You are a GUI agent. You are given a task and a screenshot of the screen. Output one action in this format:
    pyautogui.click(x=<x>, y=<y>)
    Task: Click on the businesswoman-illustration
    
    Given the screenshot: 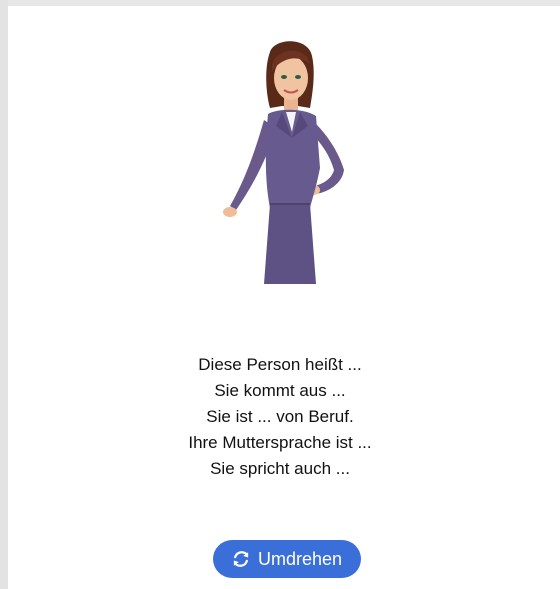 What is the action you would take?
    pyautogui.click(x=283, y=162)
    